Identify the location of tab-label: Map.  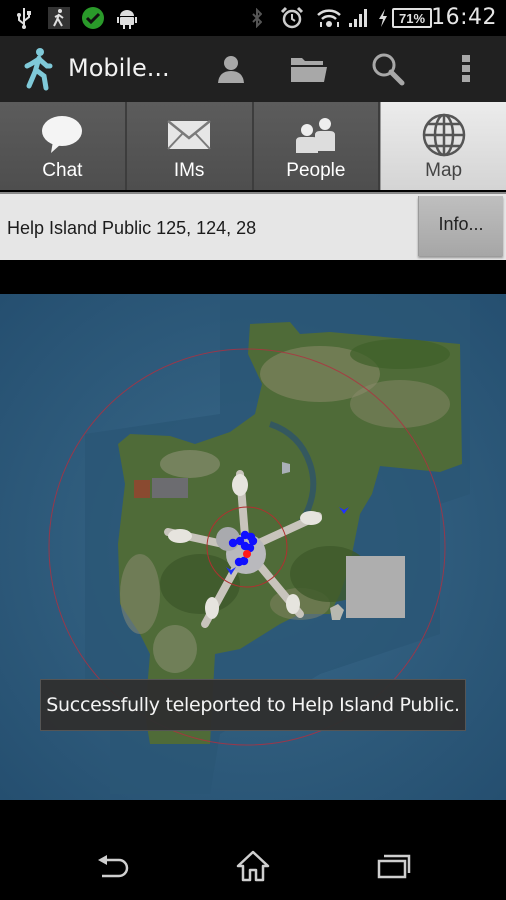
(444, 170).